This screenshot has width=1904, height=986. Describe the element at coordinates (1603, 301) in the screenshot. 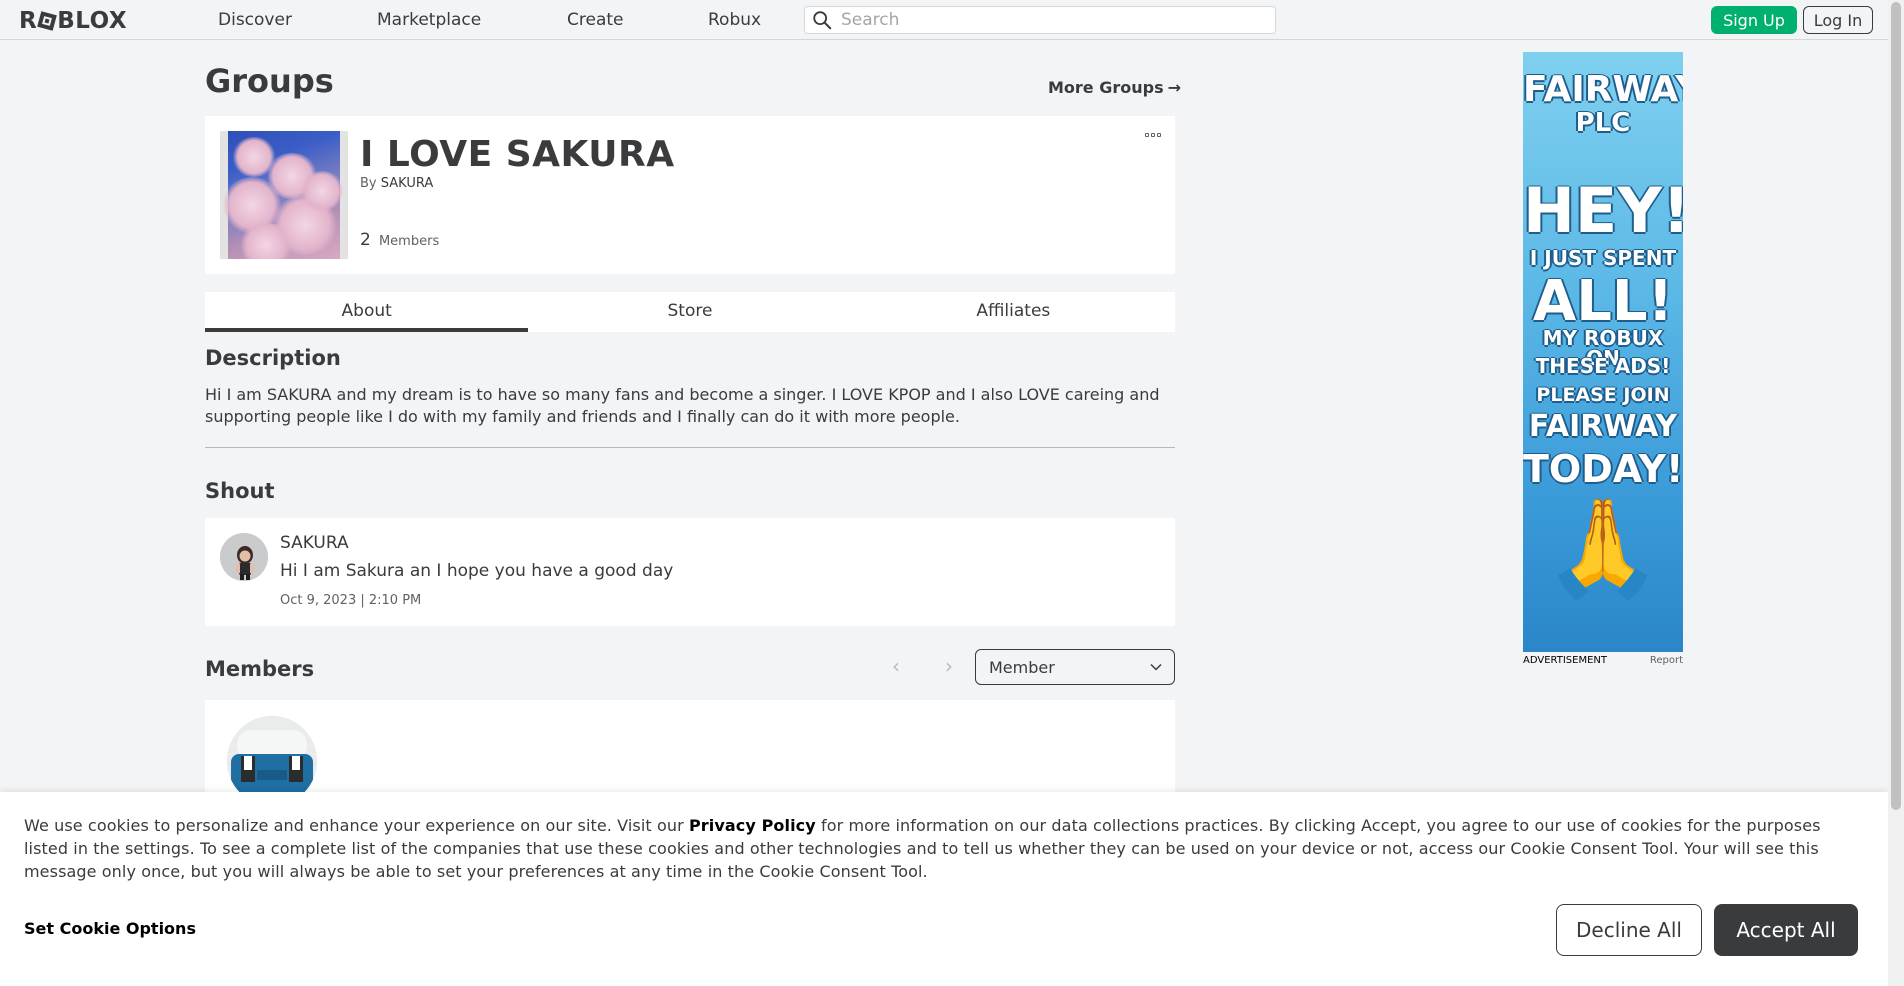

I see `ad-text-line: ALL!` at that location.